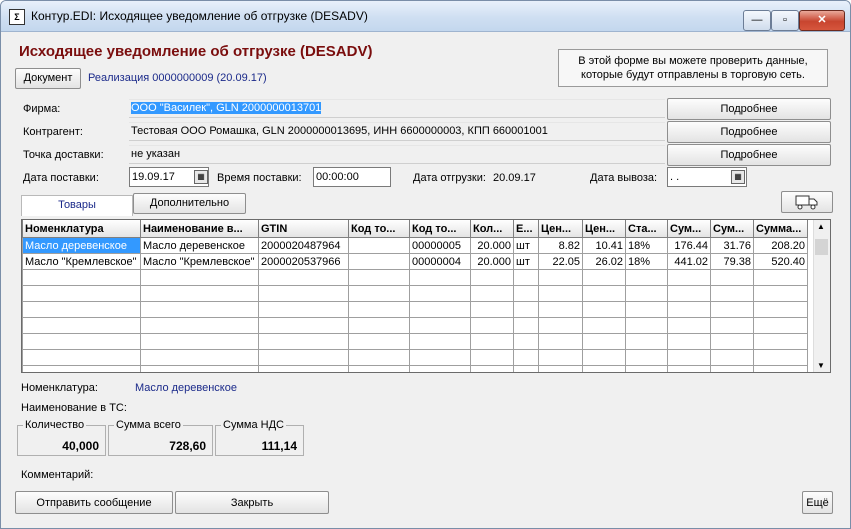 The height and width of the screenshot is (529, 851). What do you see at coordinates (821, 296) in the screenshot?
I see `vertical-scrollbar: ▲ ▼` at bounding box center [821, 296].